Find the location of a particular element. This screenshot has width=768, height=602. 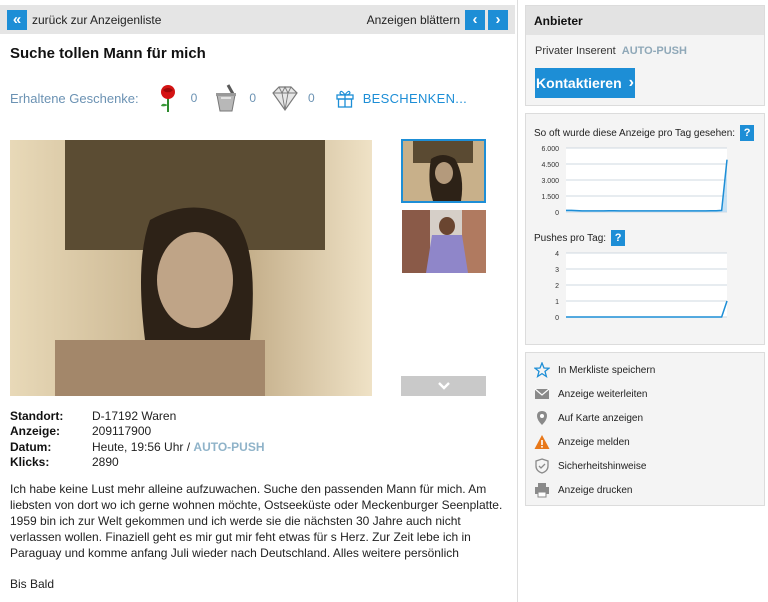

action-forward: Anzeige weiterleiten is located at coordinates (591, 394).